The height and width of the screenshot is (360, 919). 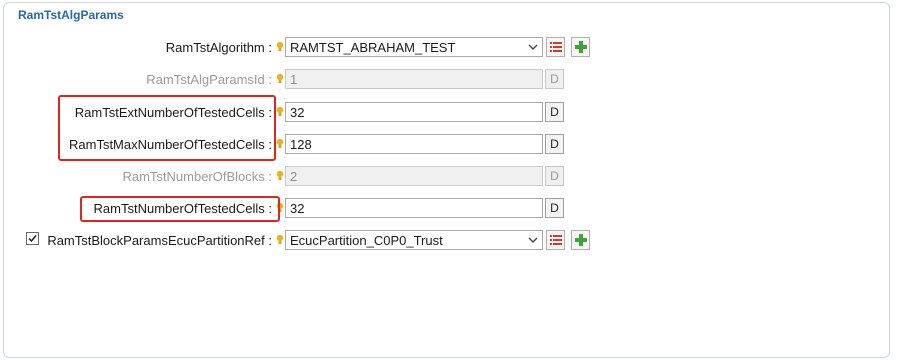 I want to click on field-label: RamTstNumberOfBlocks :, so click(x=197, y=176).